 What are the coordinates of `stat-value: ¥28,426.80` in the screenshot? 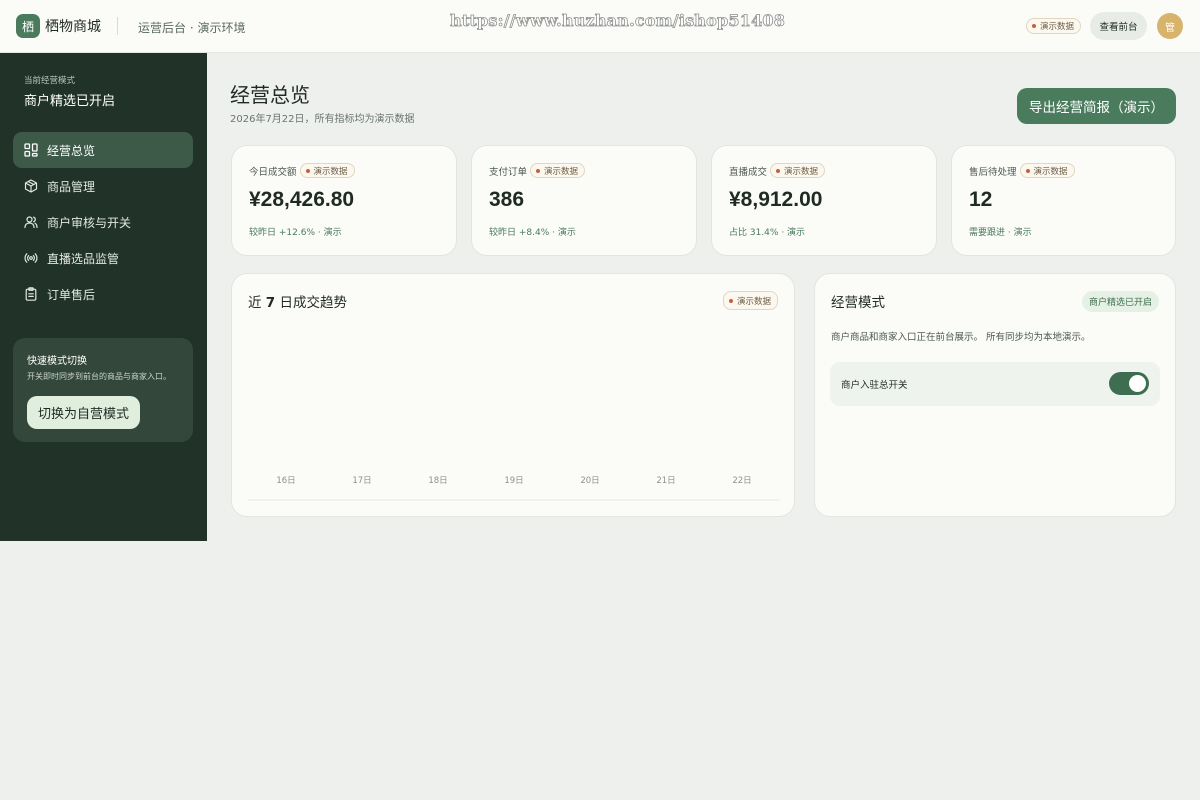 It's located at (302, 199).